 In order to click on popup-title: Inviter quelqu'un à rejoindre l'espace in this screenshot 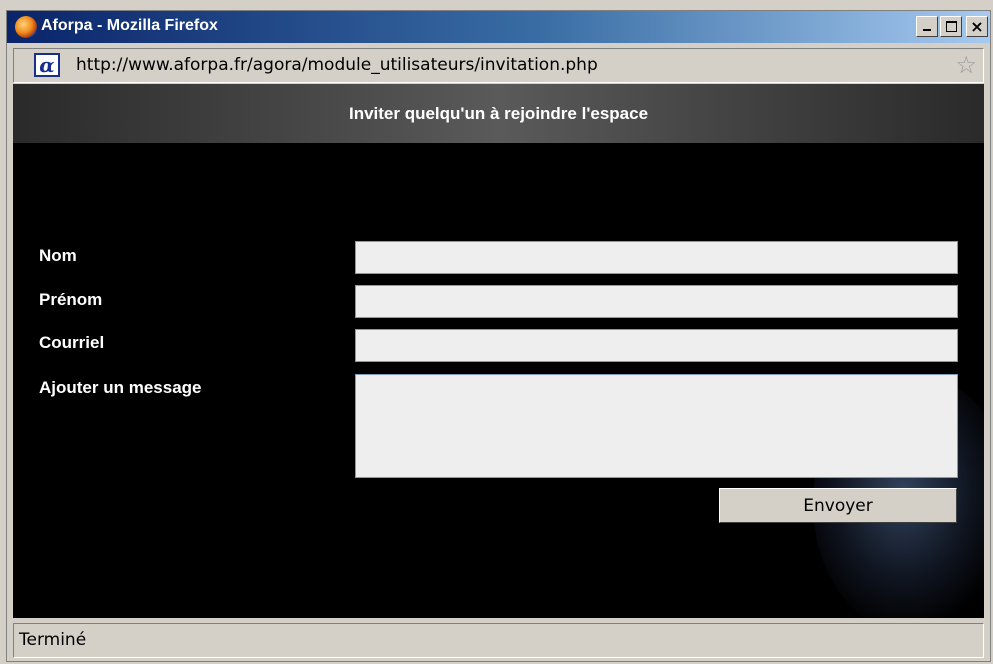, I will do `click(498, 113)`.